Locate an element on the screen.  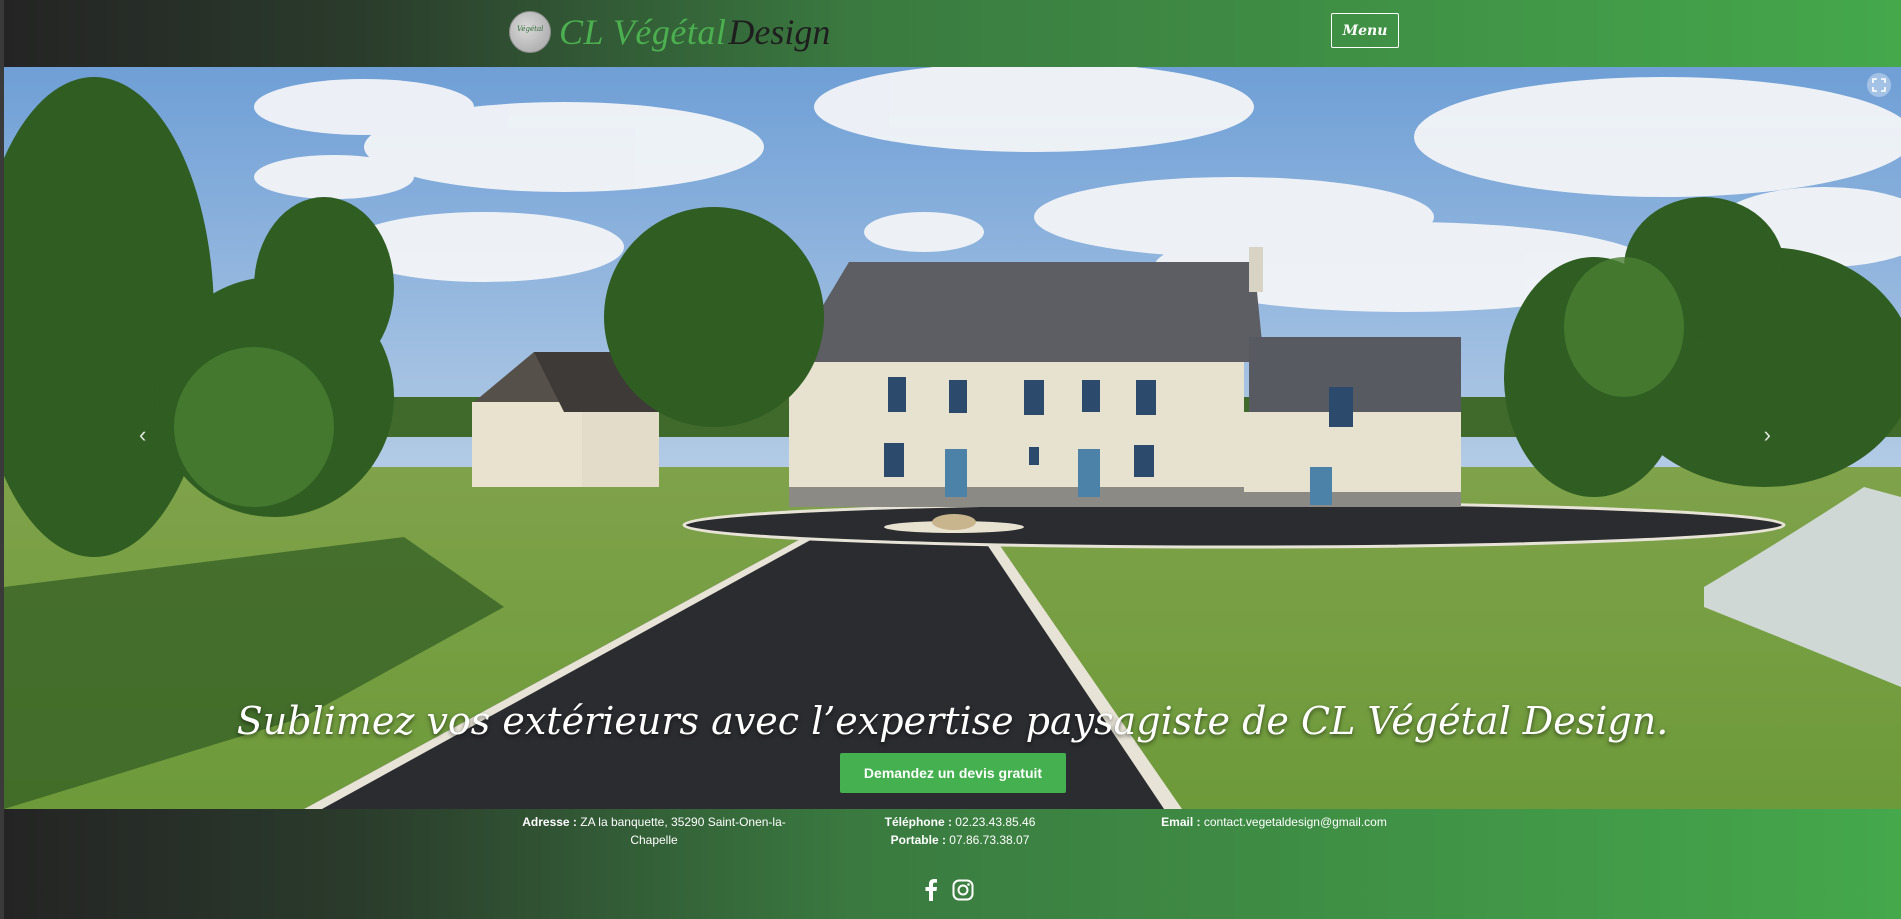
logo-text-green: CL Végétal is located at coordinates (643, 32).